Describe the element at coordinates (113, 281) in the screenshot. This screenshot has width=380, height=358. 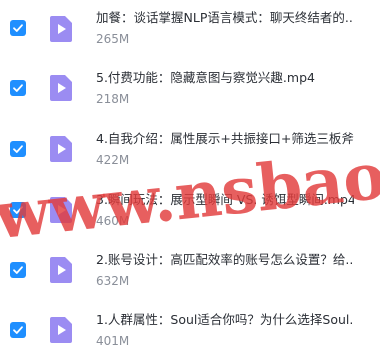
I see `file-size: 632M` at that location.